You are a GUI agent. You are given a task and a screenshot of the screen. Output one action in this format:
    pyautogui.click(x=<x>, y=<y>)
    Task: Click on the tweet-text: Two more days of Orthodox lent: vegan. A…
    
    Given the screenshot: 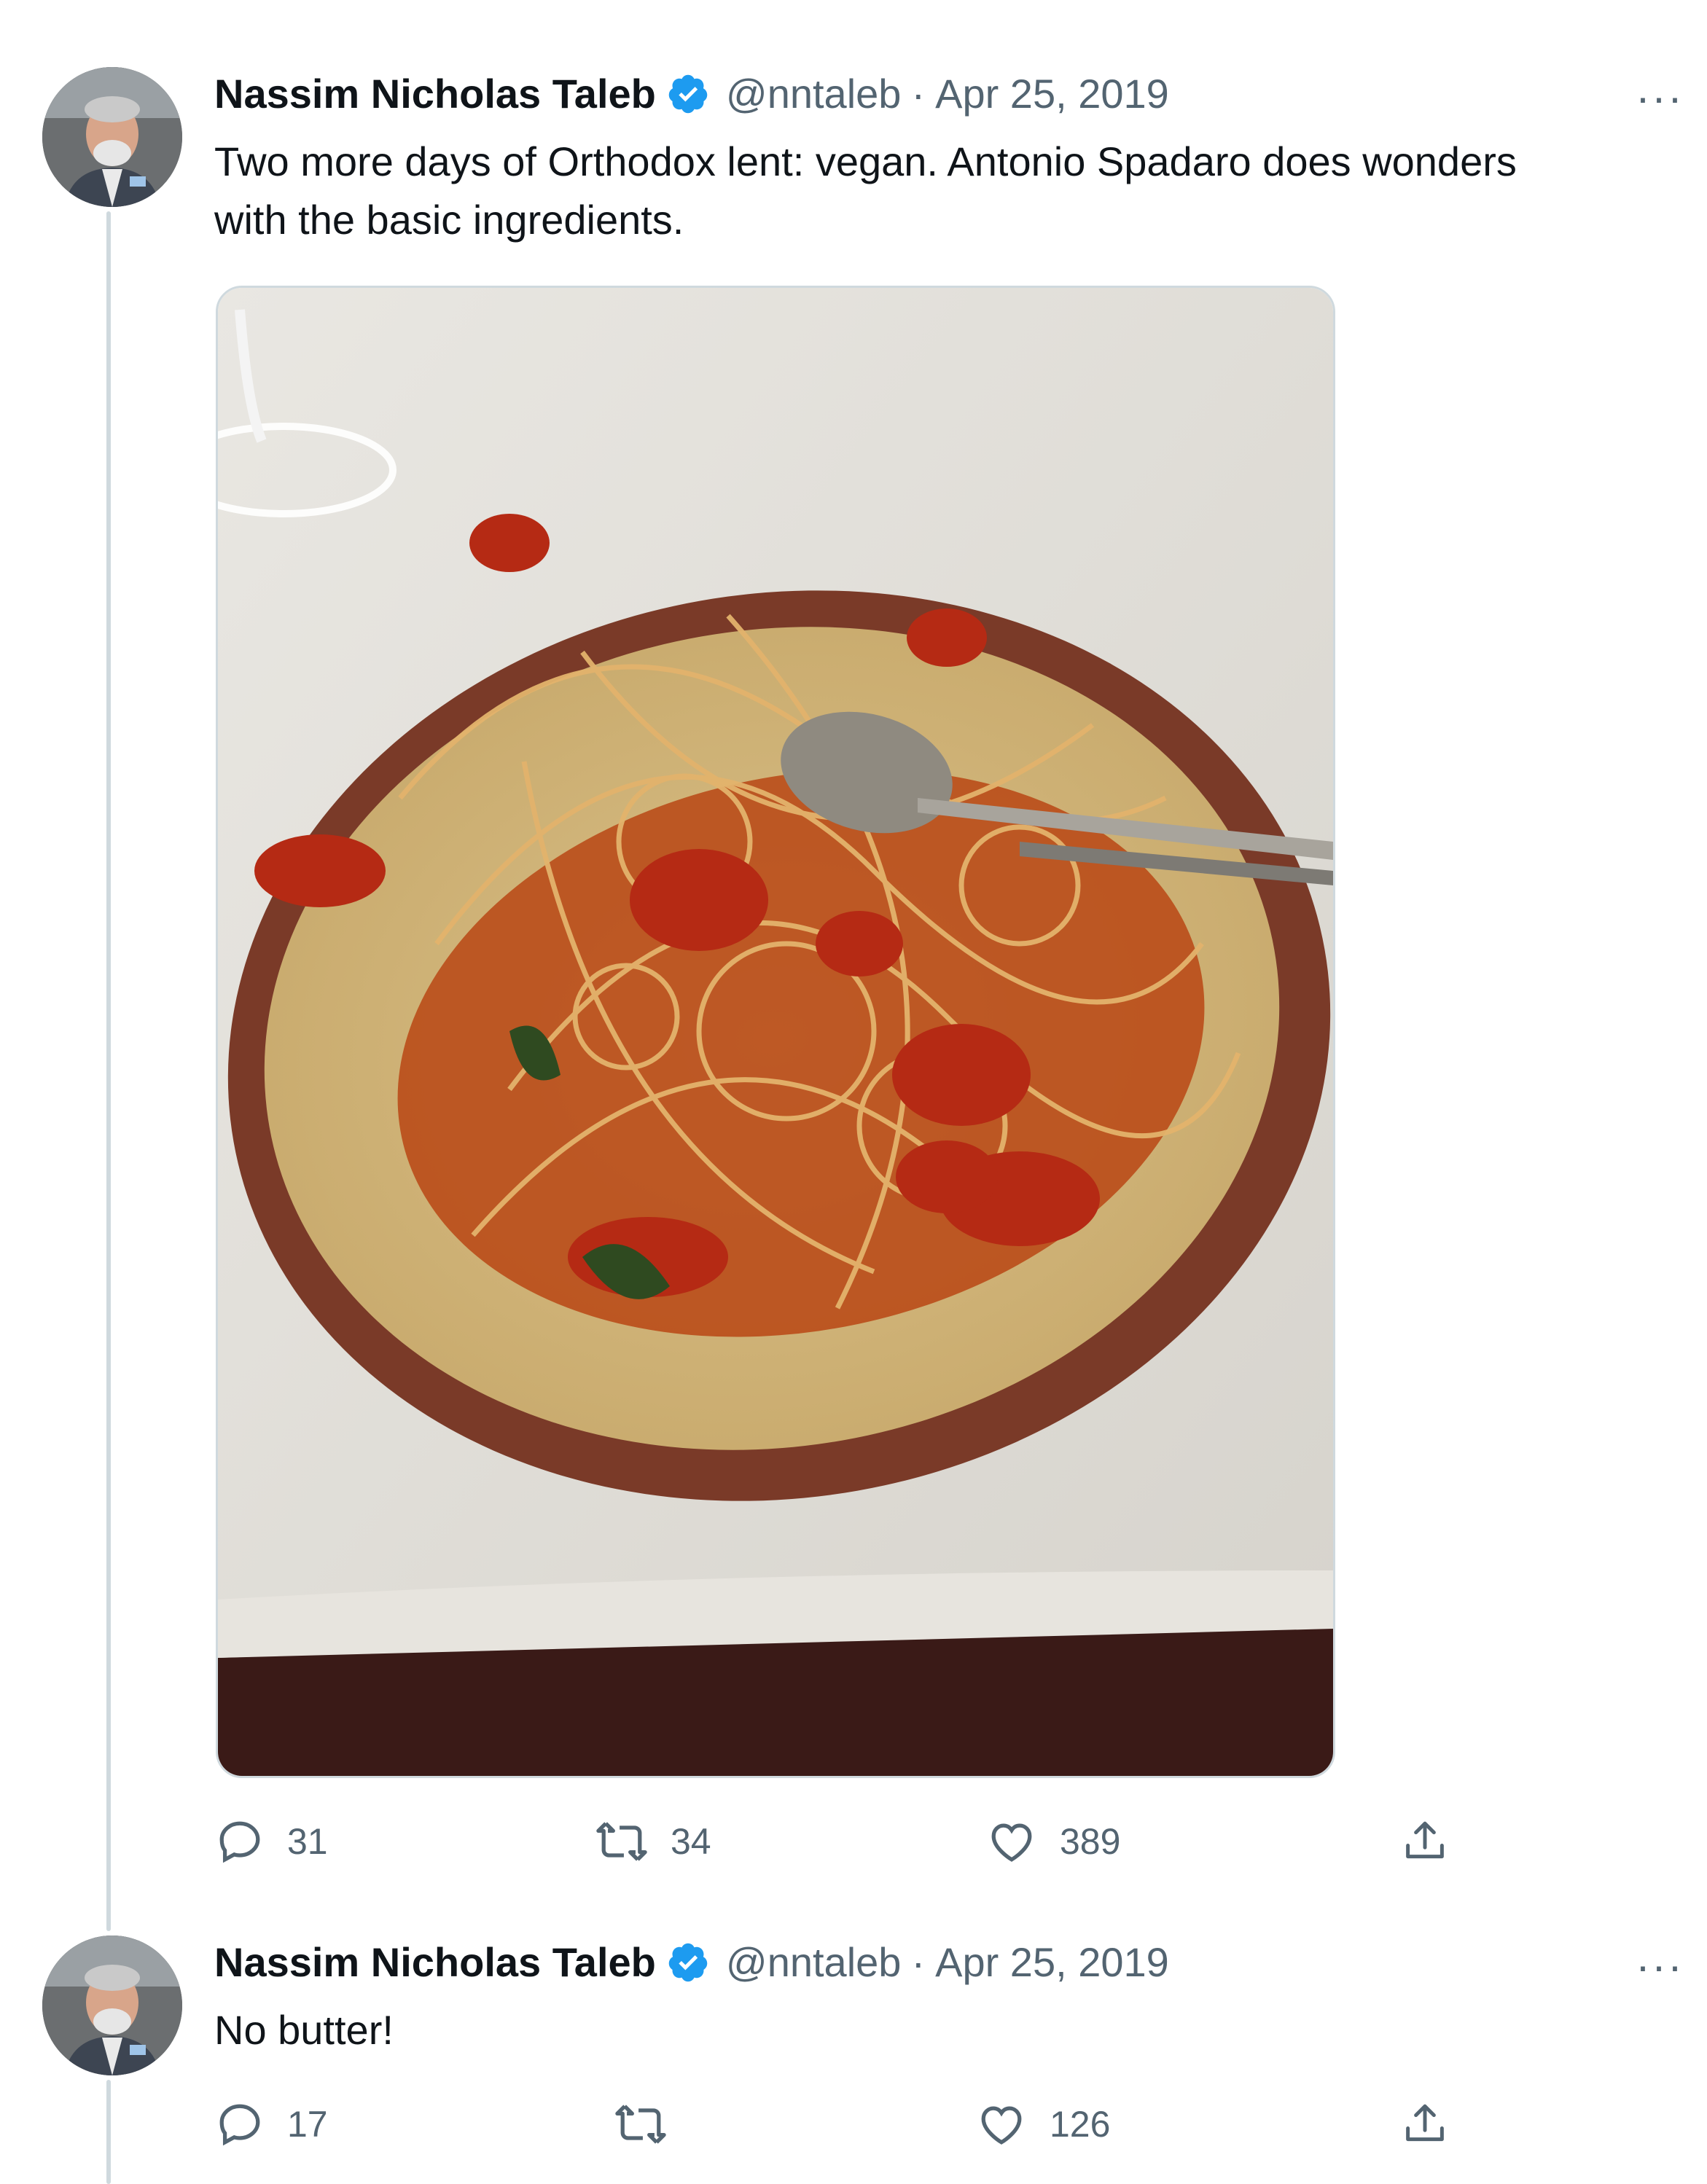 What is the action you would take?
    pyautogui.click(x=940, y=191)
    